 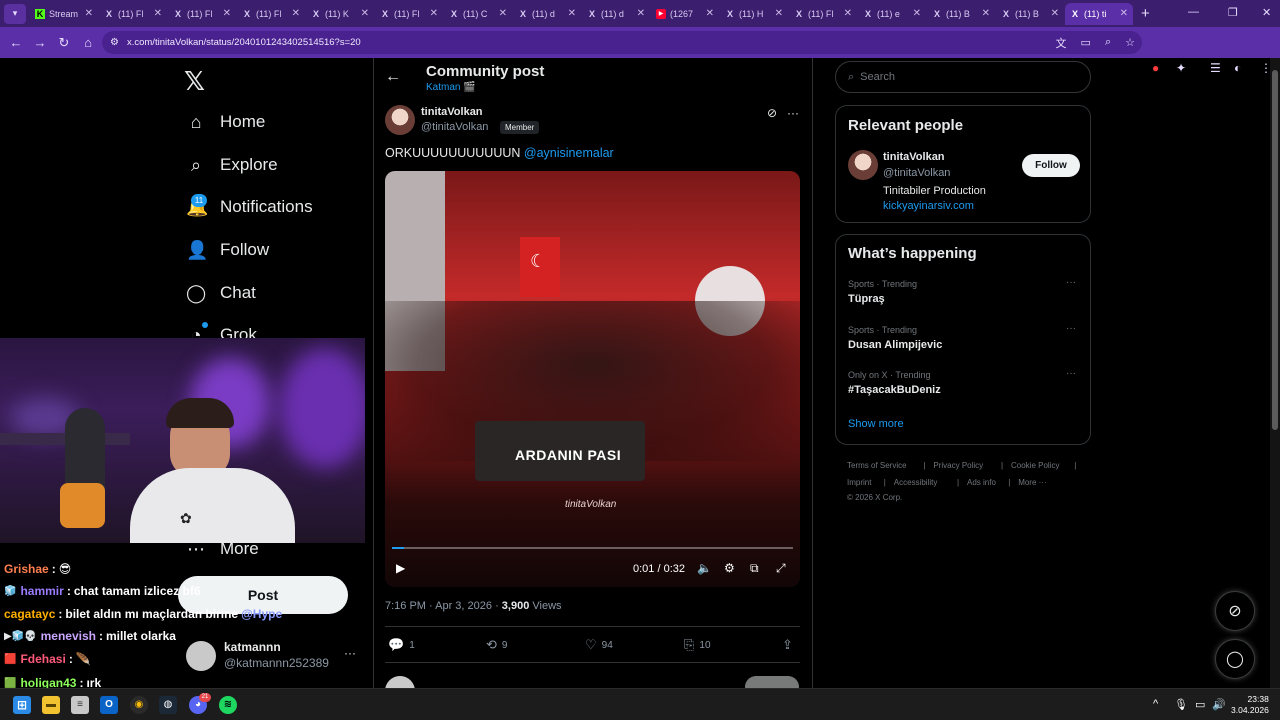 What do you see at coordinates (227, 250) in the screenshot?
I see `nav-item-follow: 👤 Follow` at bounding box center [227, 250].